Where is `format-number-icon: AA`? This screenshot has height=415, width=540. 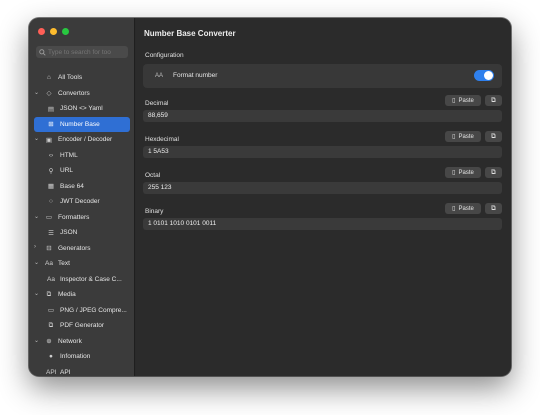 format-number-icon: AA is located at coordinates (159, 76).